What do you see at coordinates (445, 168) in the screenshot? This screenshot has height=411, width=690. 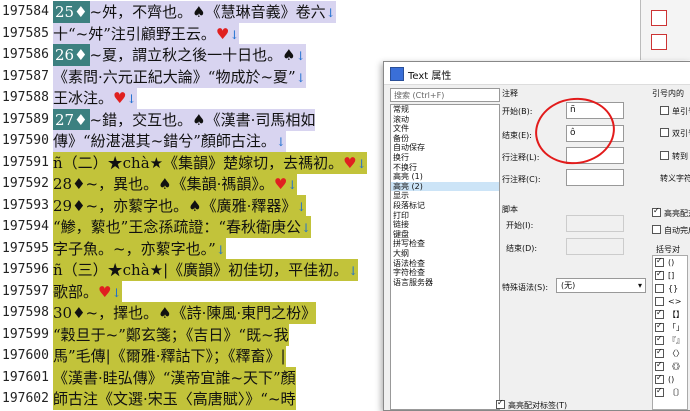 I see `category-item: 不换行` at bounding box center [445, 168].